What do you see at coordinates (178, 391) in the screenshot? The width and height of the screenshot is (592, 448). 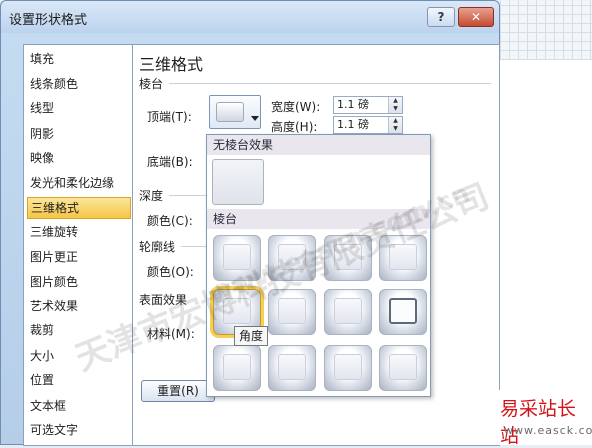 I see `reset-button: 重置(R)` at bounding box center [178, 391].